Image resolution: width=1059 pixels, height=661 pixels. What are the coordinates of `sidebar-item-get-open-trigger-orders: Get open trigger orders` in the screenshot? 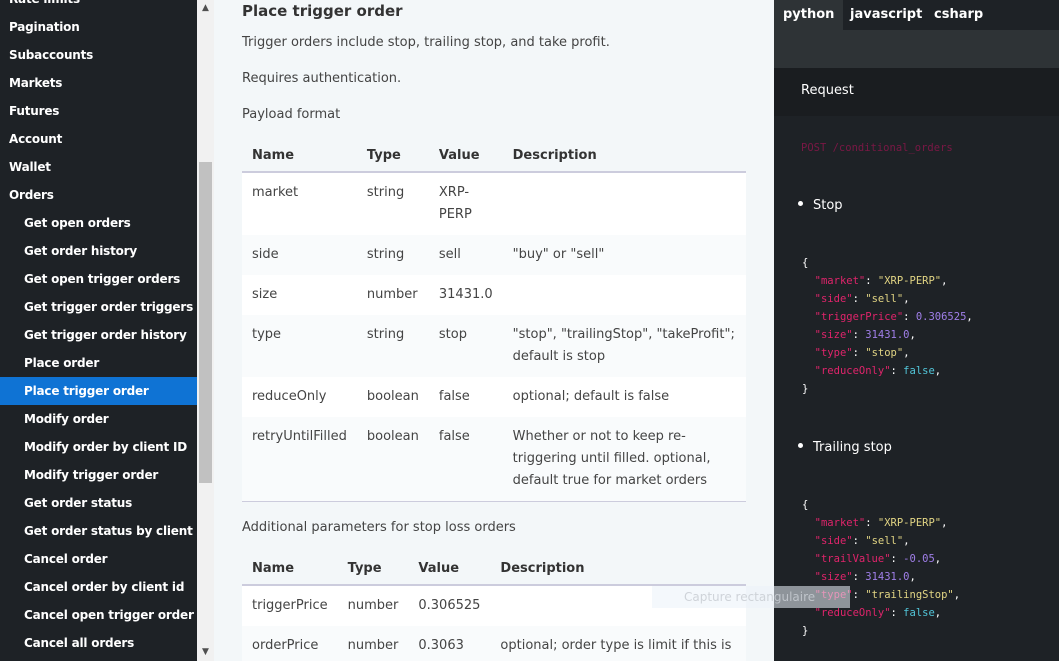 It's located at (98, 279).